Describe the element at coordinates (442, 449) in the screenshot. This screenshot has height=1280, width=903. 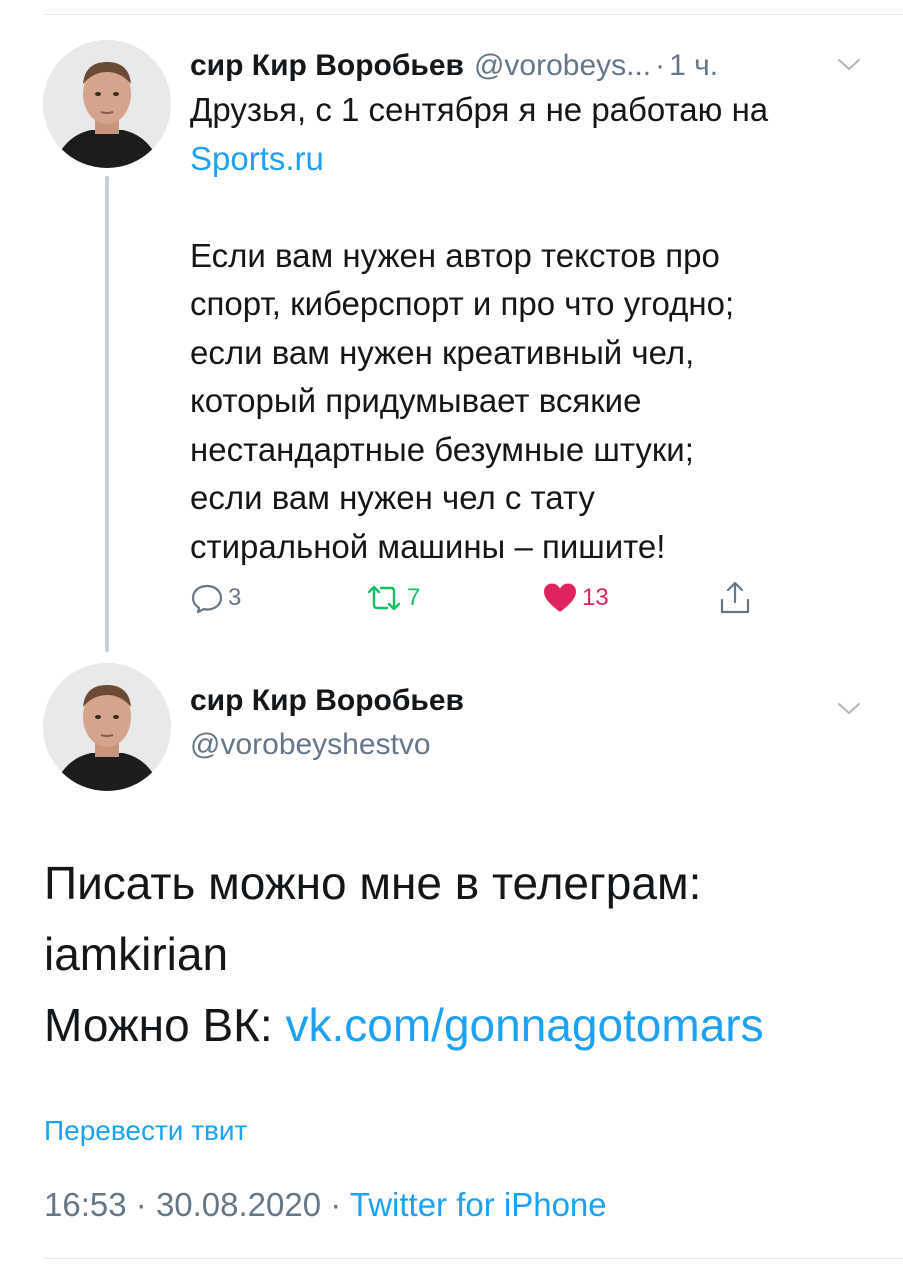
I see `tweet-text-line: нестандартные безумные штуки;` at that location.